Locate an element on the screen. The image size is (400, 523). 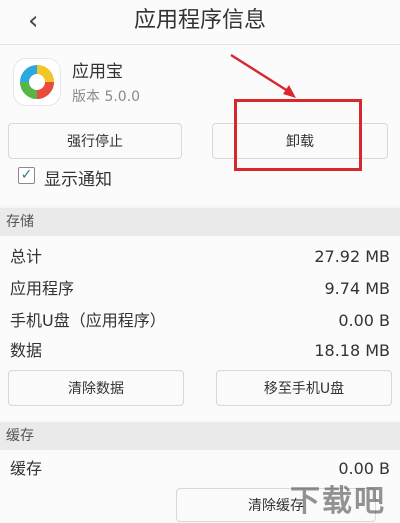
row-value: 27.92 MB is located at coordinates (352, 256).